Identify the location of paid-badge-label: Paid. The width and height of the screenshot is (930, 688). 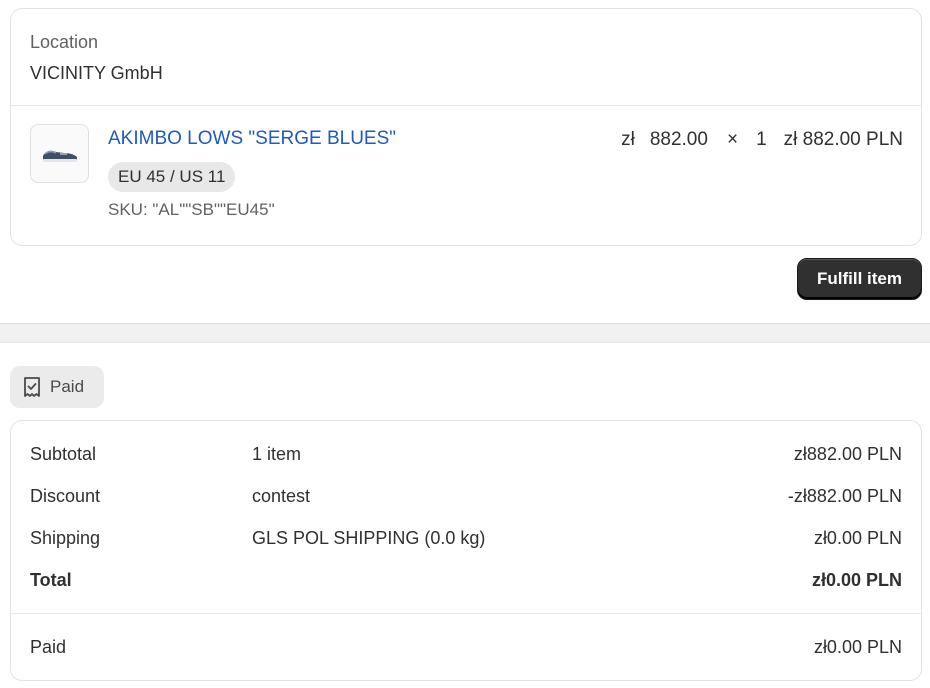
(67, 386).